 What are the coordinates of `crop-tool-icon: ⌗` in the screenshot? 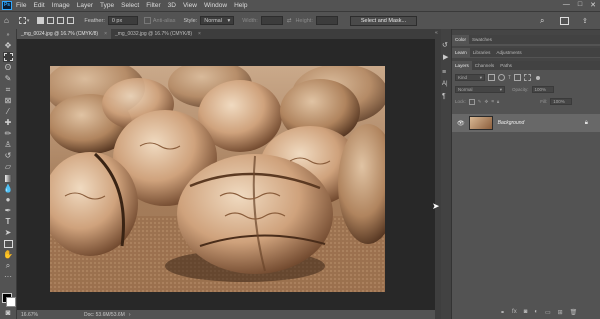 It's located at (8, 90).